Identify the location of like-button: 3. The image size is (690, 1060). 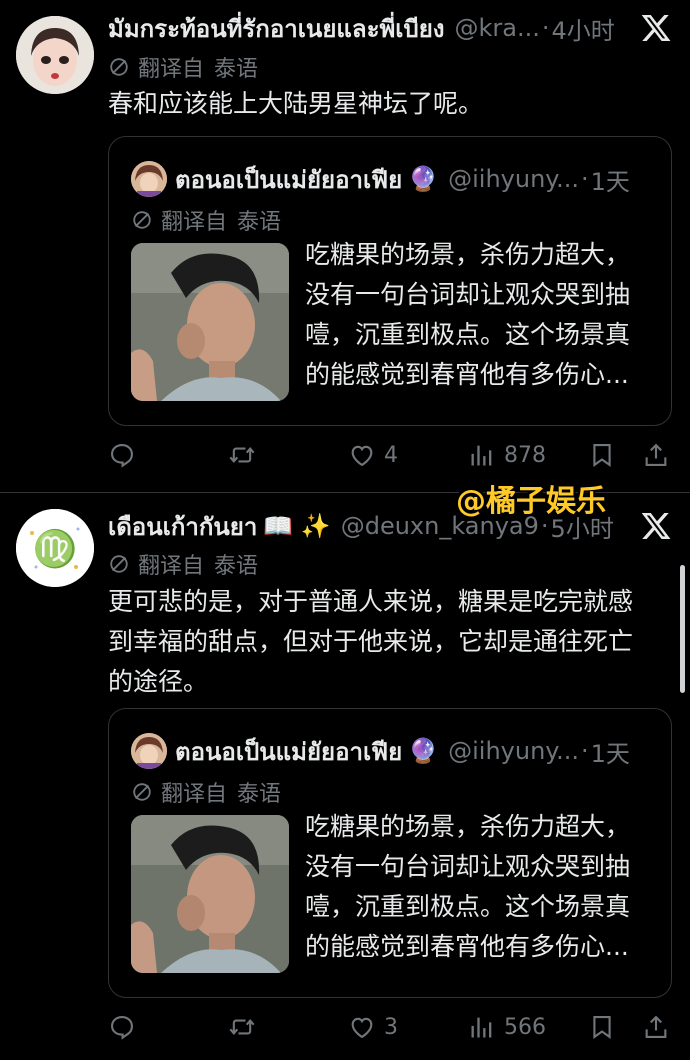
(373, 1027).